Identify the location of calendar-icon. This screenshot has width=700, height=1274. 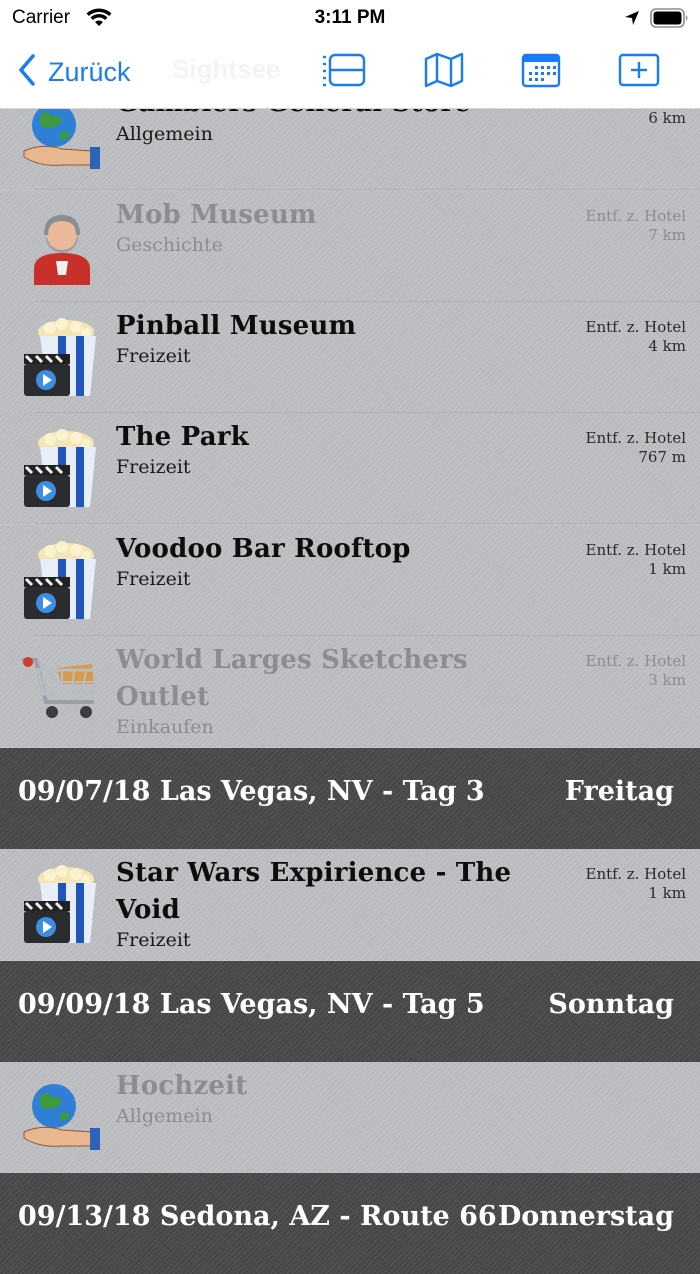
(541, 72).